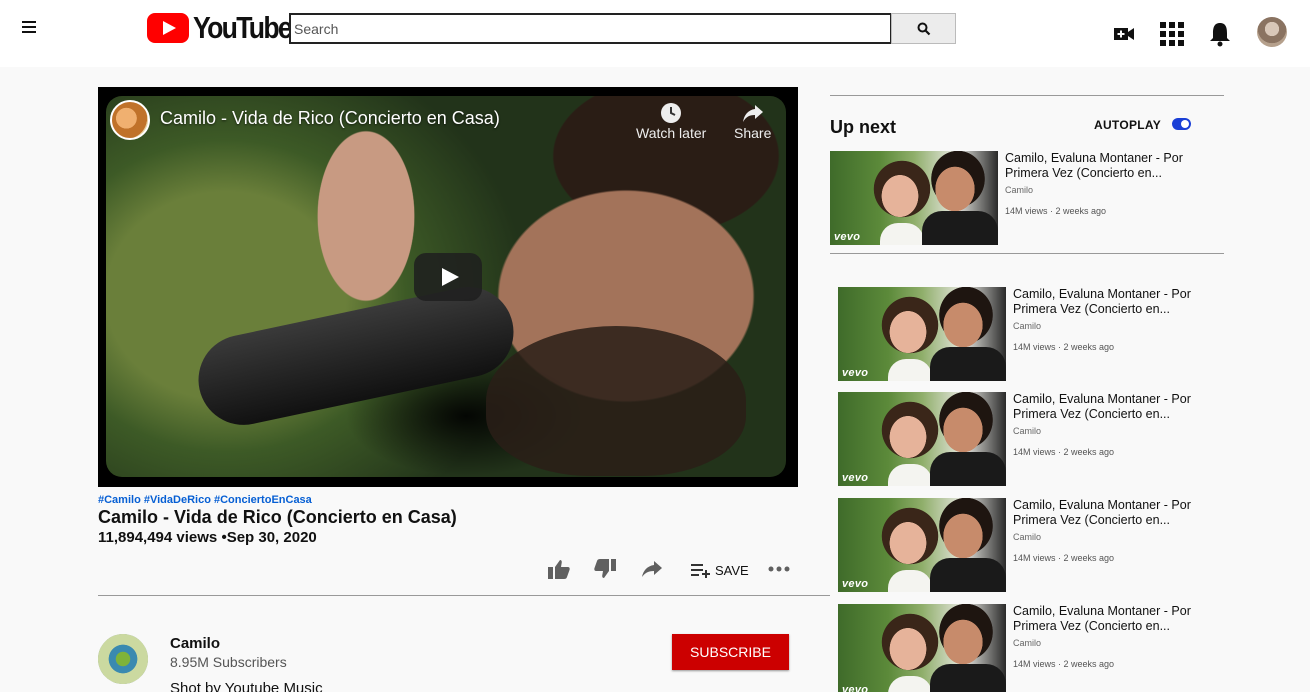  I want to click on thumbs-down-icon, so click(605, 568).